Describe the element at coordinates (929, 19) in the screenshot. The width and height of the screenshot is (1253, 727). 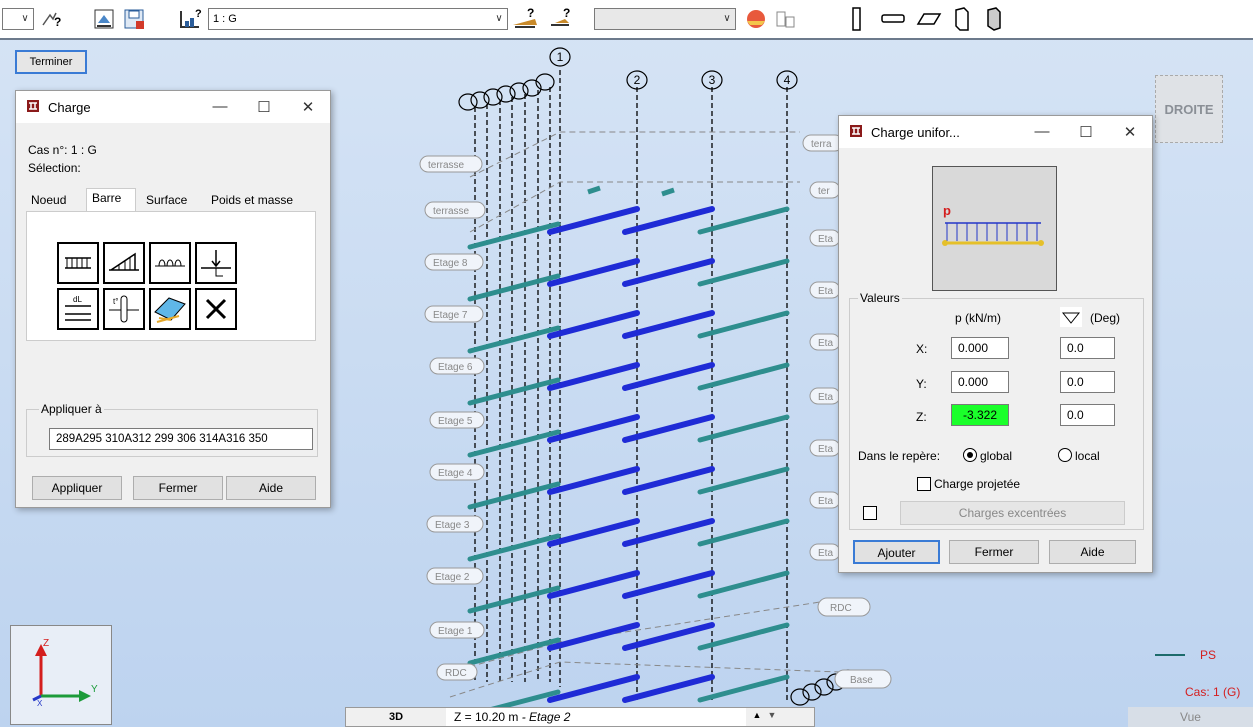
I see `slab-section-icon` at that location.